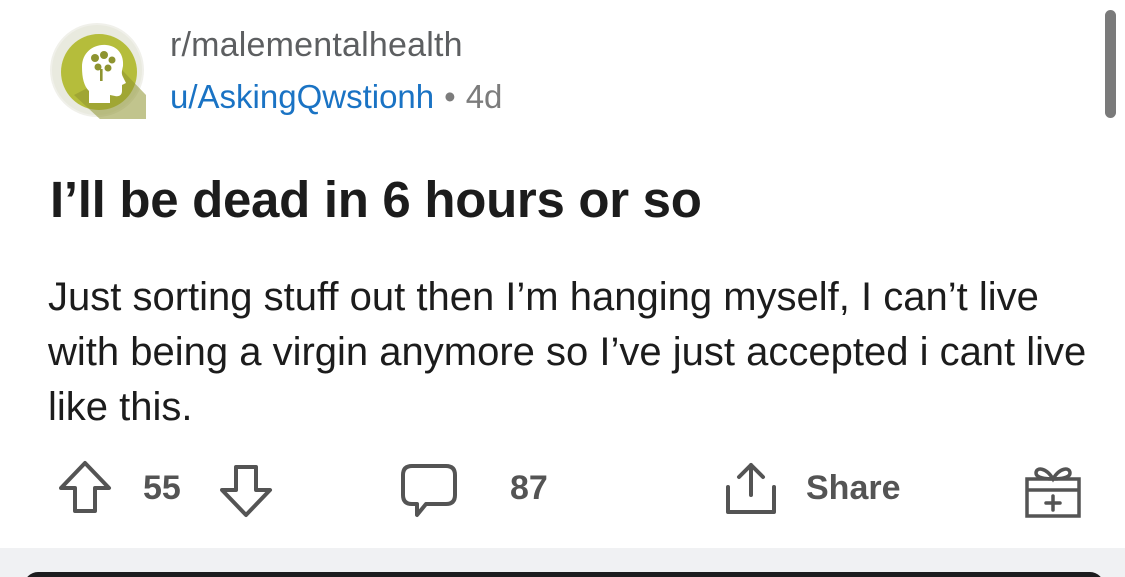 Image resolution: width=1125 pixels, height=577 pixels. I want to click on post-meta: u/AskingQwstionh • 4d, so click(336, 97).